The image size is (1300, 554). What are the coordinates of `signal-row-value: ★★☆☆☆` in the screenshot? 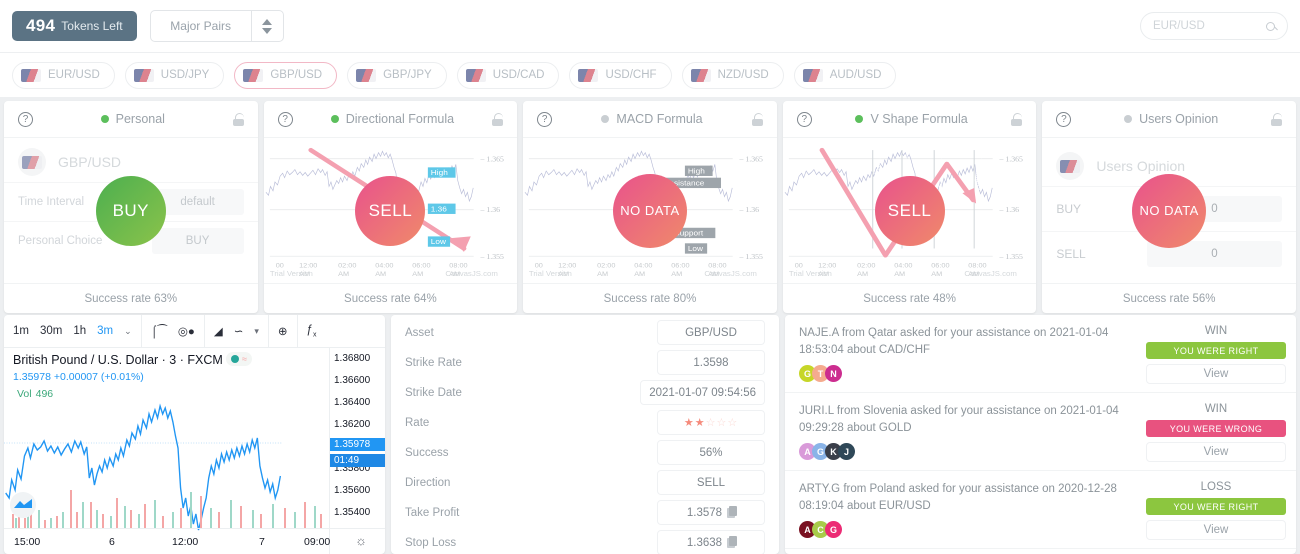 It's located at (711, 422).